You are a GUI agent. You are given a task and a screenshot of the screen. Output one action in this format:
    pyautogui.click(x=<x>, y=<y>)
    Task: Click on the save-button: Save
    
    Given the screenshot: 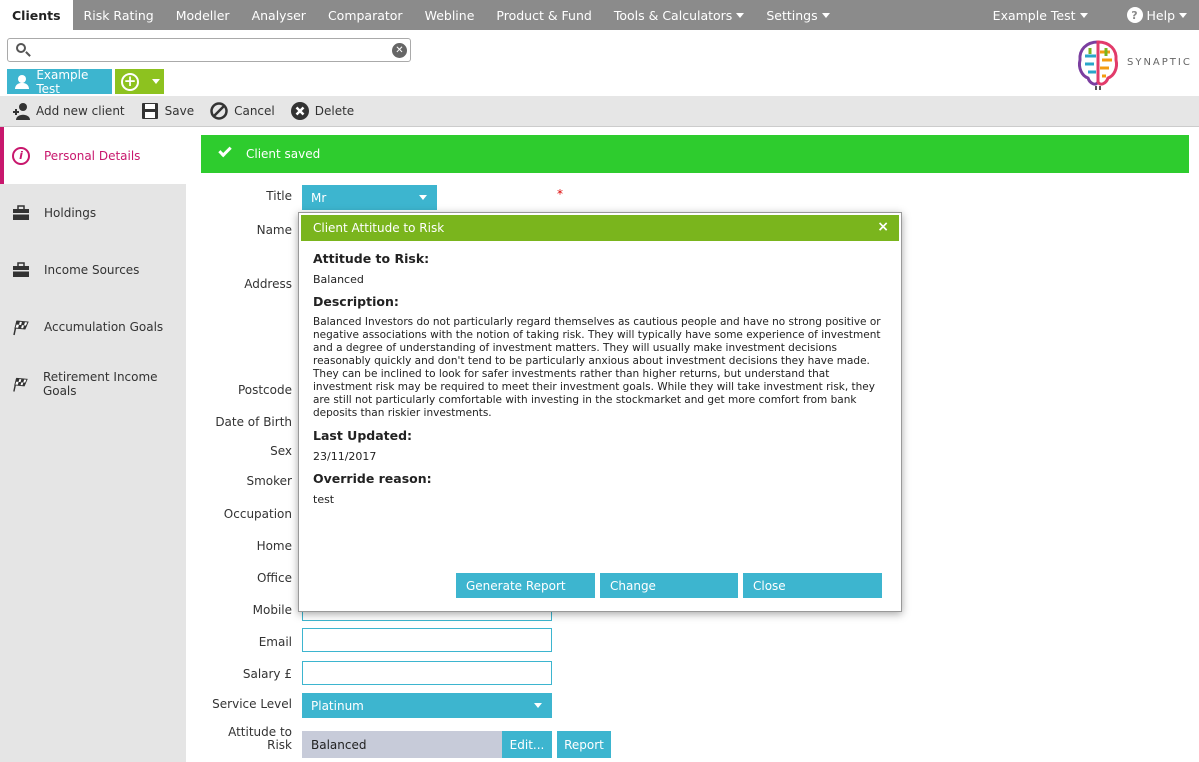 What is the action you would take?
    pyautogui.click(x=167, y=111)
    